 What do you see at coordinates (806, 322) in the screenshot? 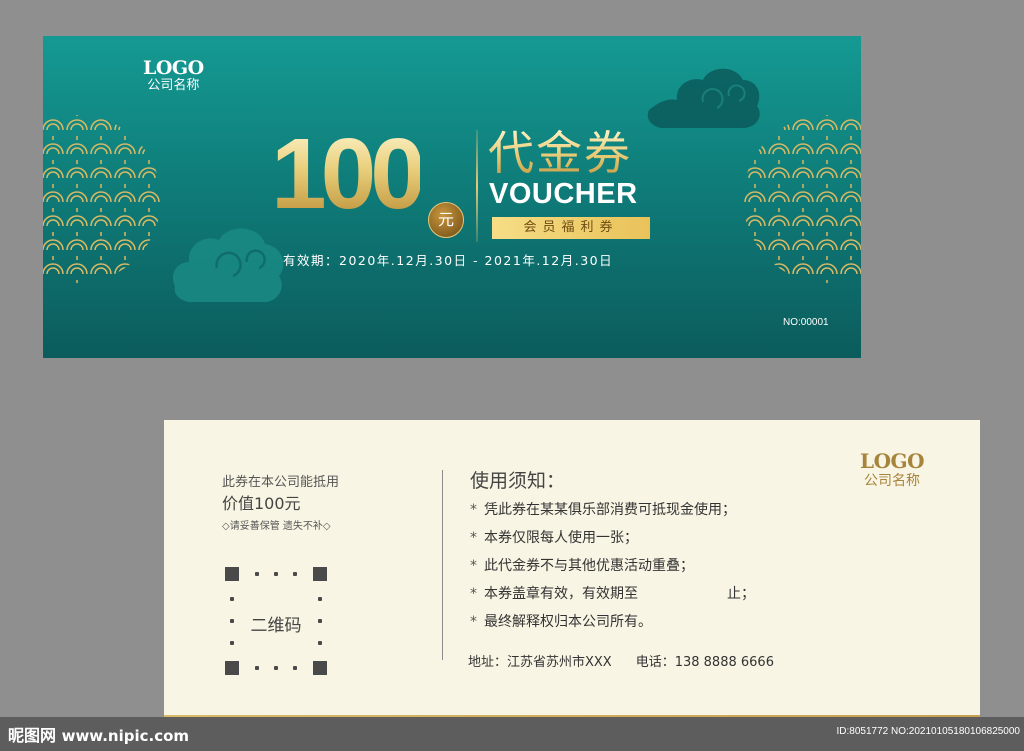
I see `serial-number: NO:00001` at bounding box center [806, 322].